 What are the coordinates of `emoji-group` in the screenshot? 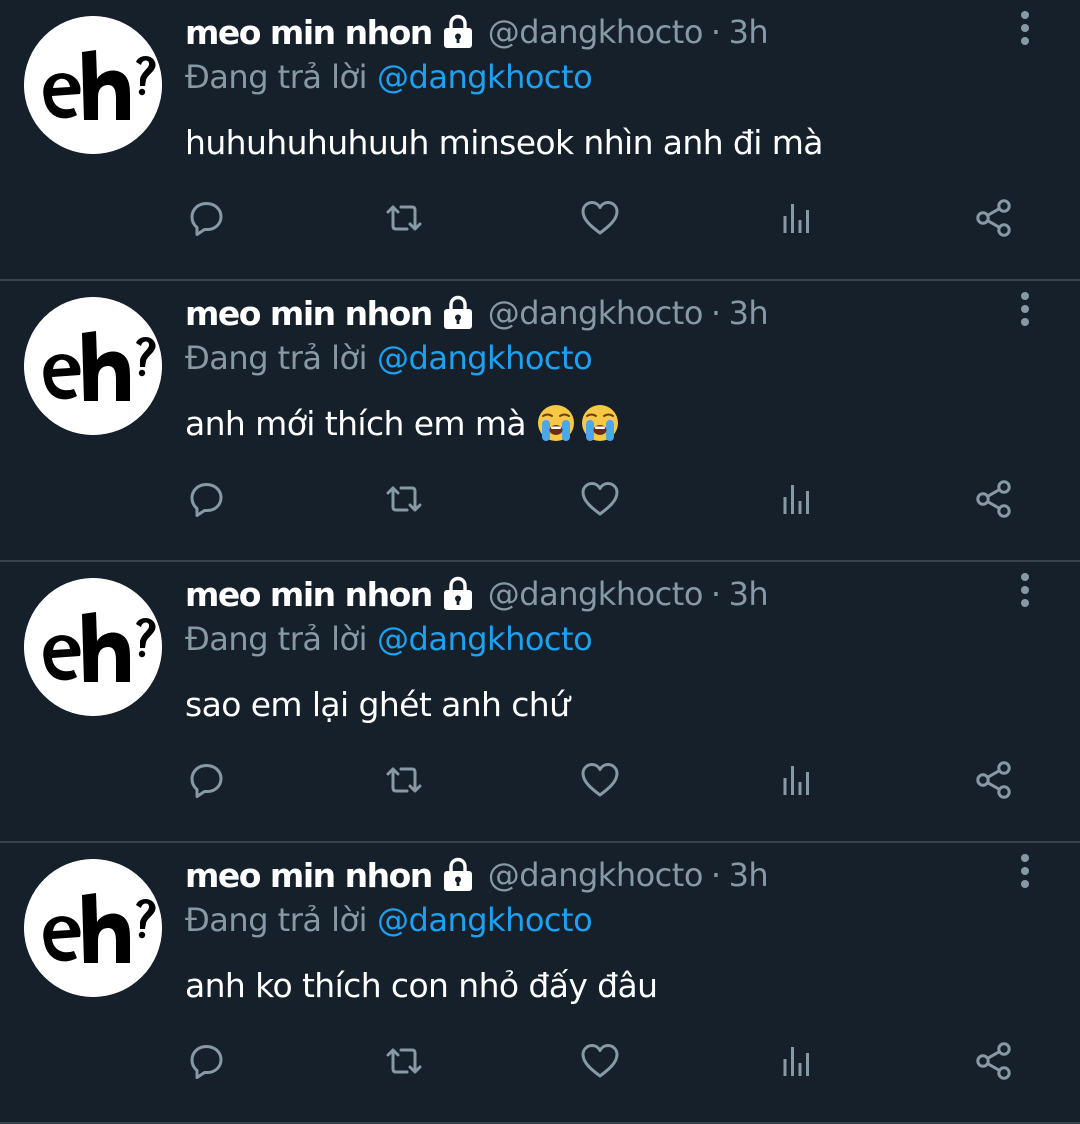 It's located at (578, 423).